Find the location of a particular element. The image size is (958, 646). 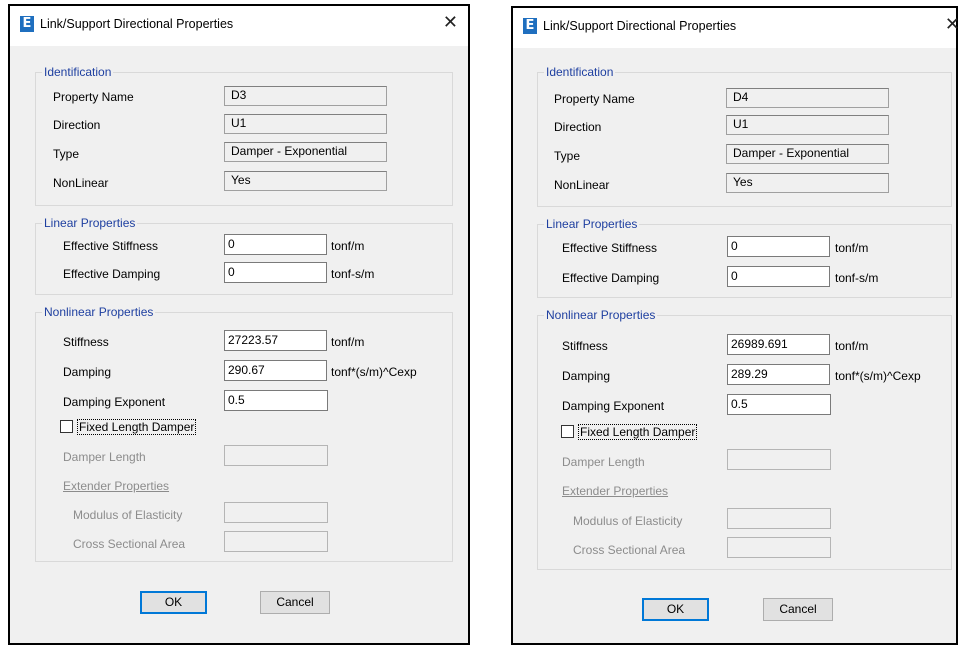

property-name-field: D4 is located at coordinates (807, 98).